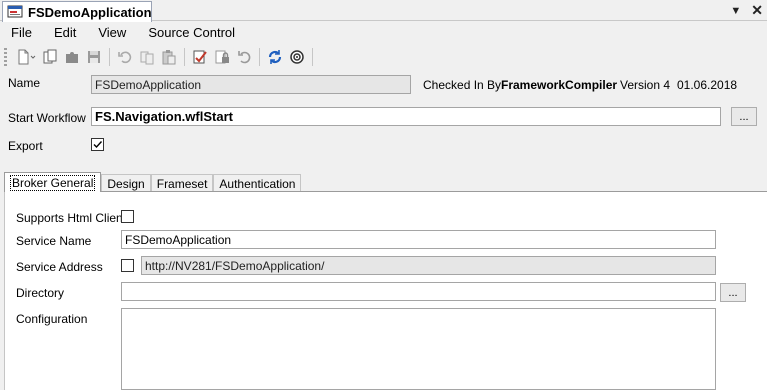 This screenshot has height=390, width=767. What do you see at coordinates (90, 12) in the screenshot?
I see `document-tab-title: FSDemoApplication` at bounding box center [90, 12].